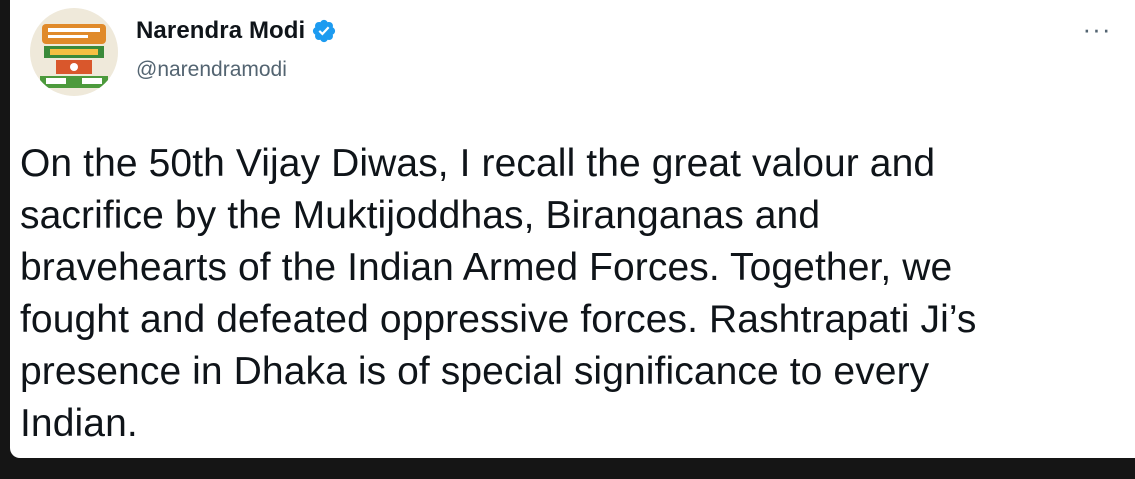 The image size is (1135, 479). What do you see at coordinates (211, 70) in the screenshot?
I see `author-handle: @narendramodi` at bounding box center [211, 70].